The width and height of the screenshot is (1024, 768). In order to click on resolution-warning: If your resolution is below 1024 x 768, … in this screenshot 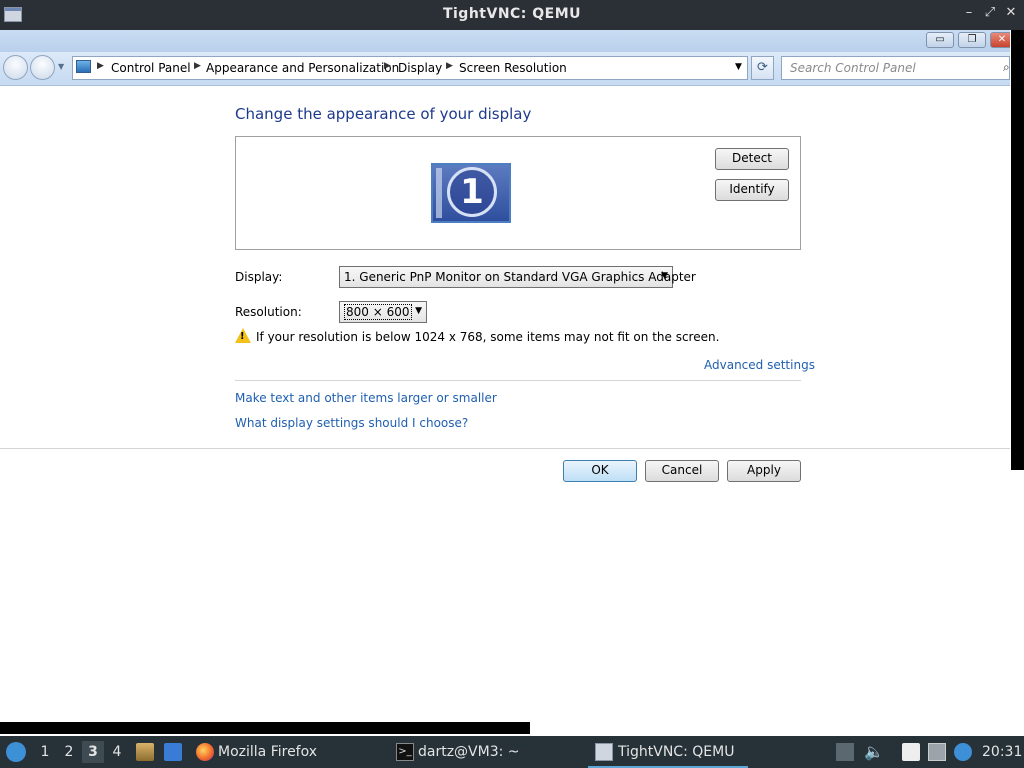, I will do `click(488, 337)`.